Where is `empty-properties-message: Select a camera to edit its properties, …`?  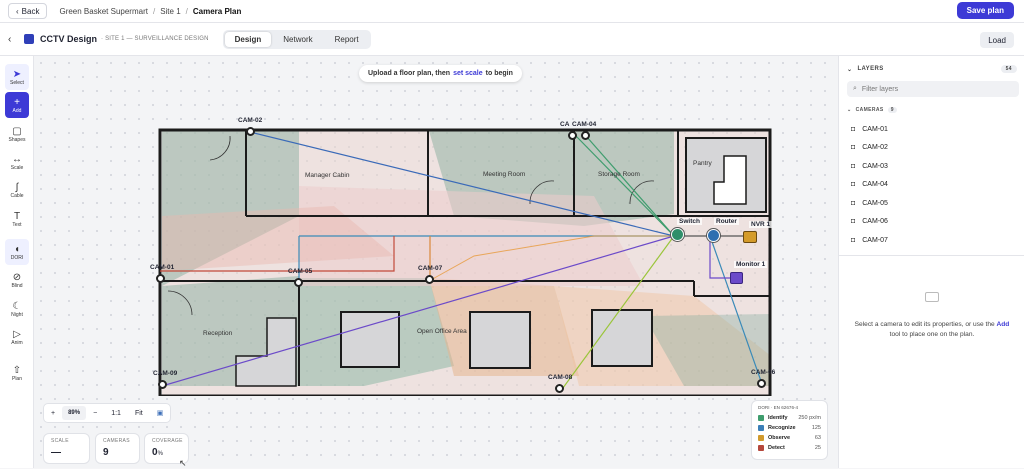 empty-properties-message: Select a camera to edit its properties, … is located at coordinates (932, 329).